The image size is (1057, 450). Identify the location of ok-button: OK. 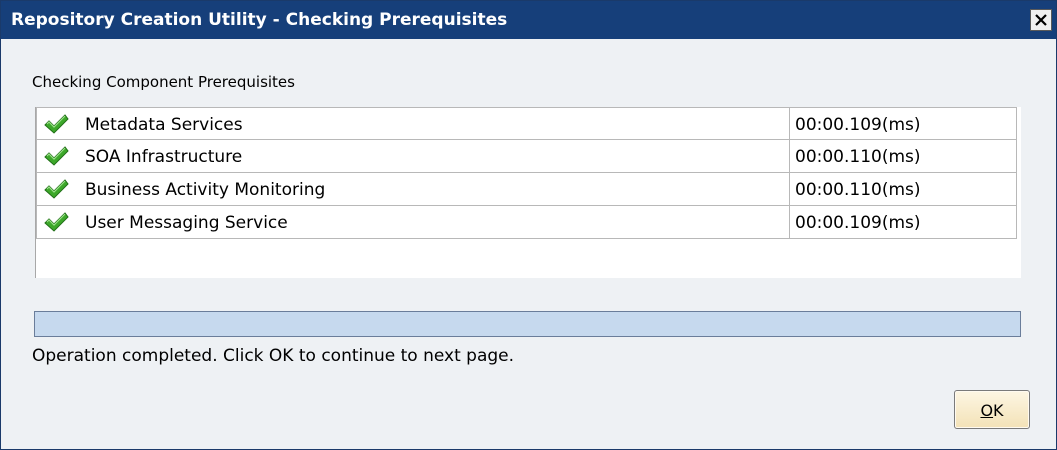
(992, 409).